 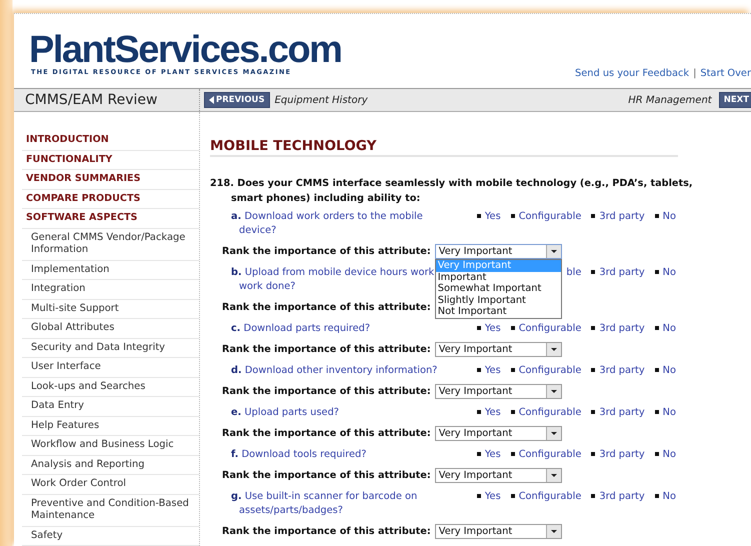 I want to click on sidebar-item: Multi-site Support, so click(x=110, y=309).